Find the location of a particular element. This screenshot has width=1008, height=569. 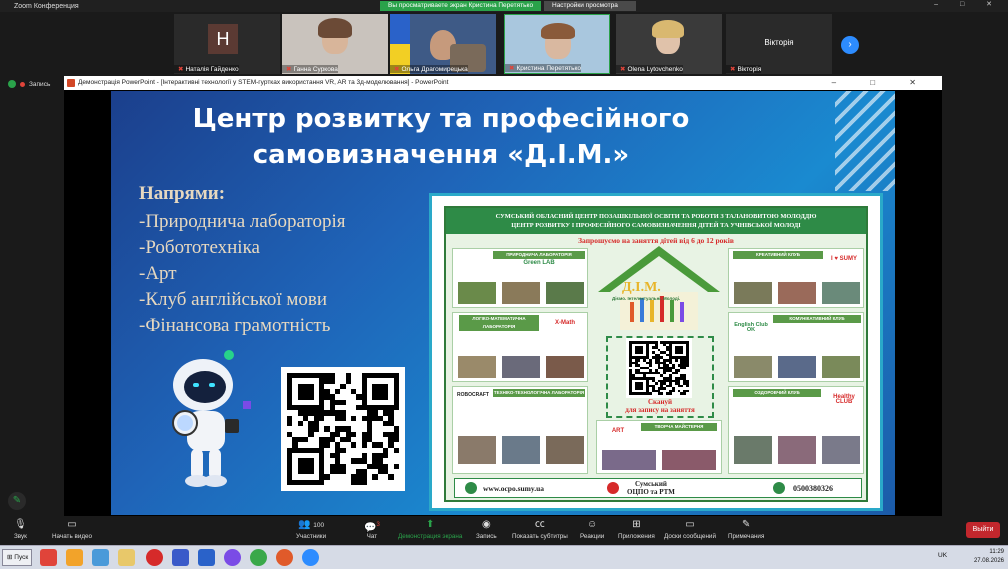

block-label: ТВОРЧА МАЙСТЕРНЯ is located at coordinates (679, 427).